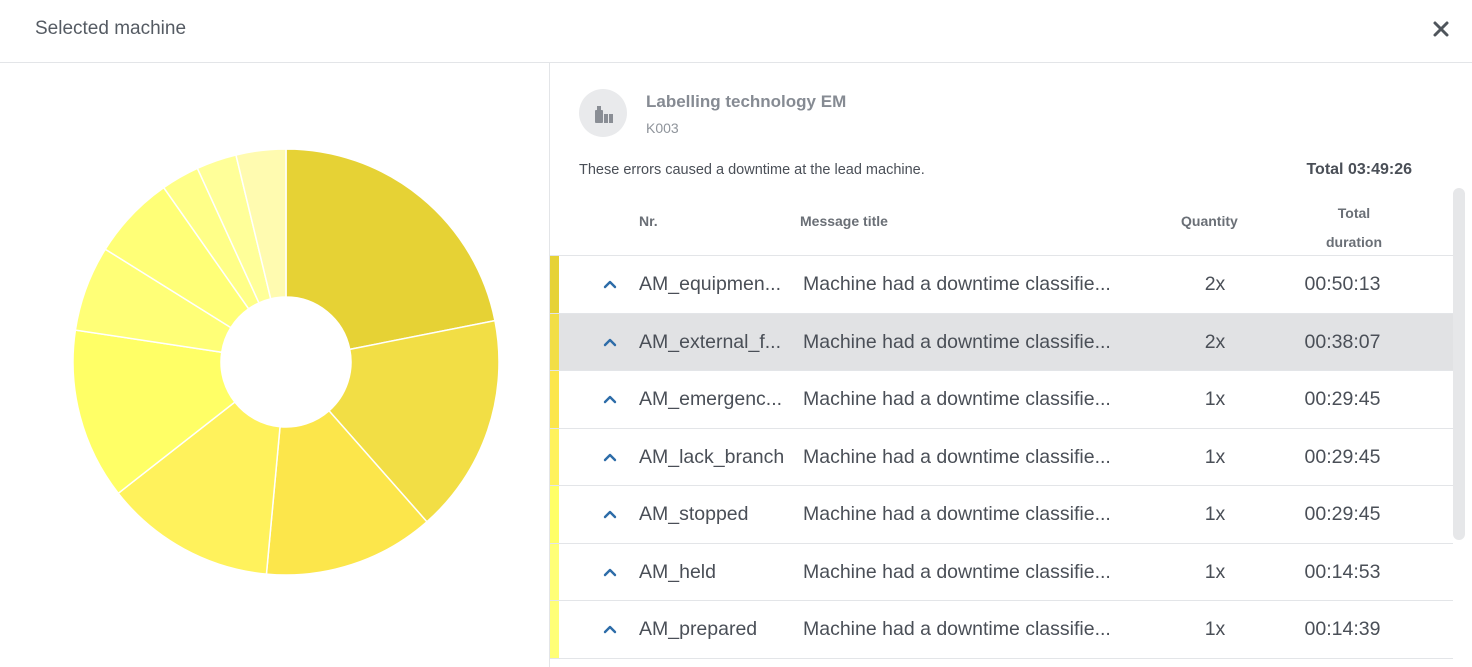 The width and height of the screenshot is (1472, 667). What do you see at coordinates (736, 31) in the screenshot?
I see `dialog-header: Selected machine` at bounding box center [736, 31].